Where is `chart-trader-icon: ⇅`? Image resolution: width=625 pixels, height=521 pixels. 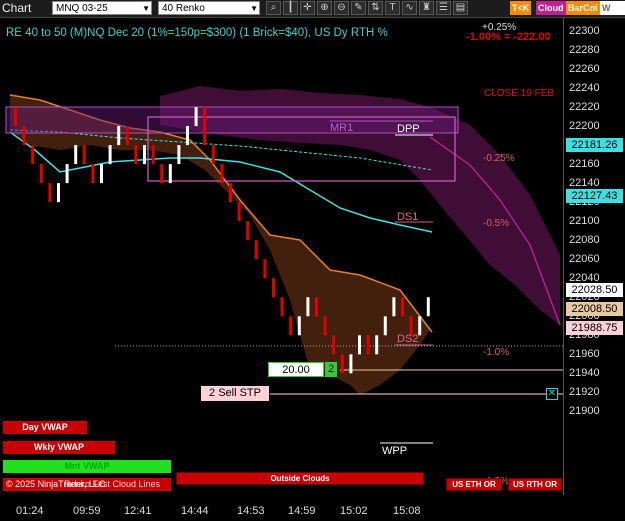 chart-trader-icon: ⇅ is located at coordinates (375, 8).